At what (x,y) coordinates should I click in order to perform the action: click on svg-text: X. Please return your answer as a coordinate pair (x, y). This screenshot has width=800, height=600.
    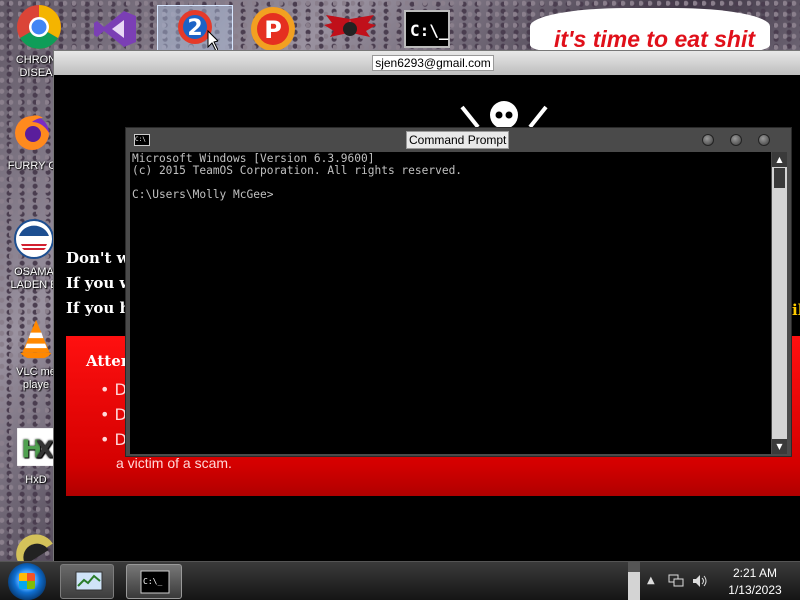
    Looking at the image, I should click on (45, 451).